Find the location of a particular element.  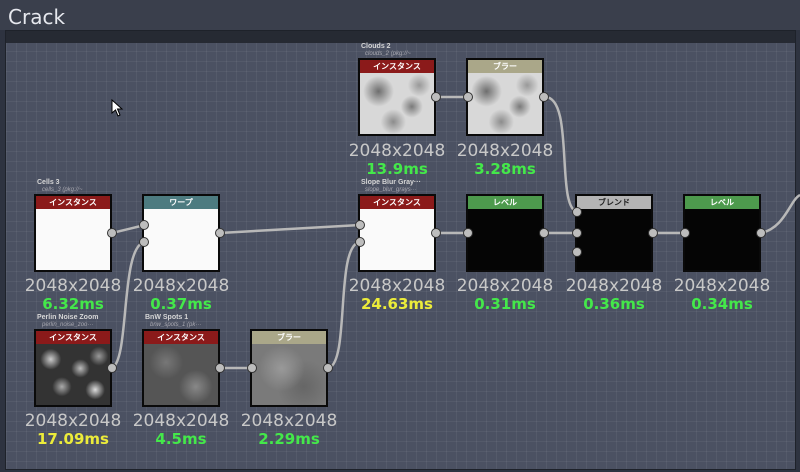

time-label: 4.5ms is located at coordinates (181, 439).